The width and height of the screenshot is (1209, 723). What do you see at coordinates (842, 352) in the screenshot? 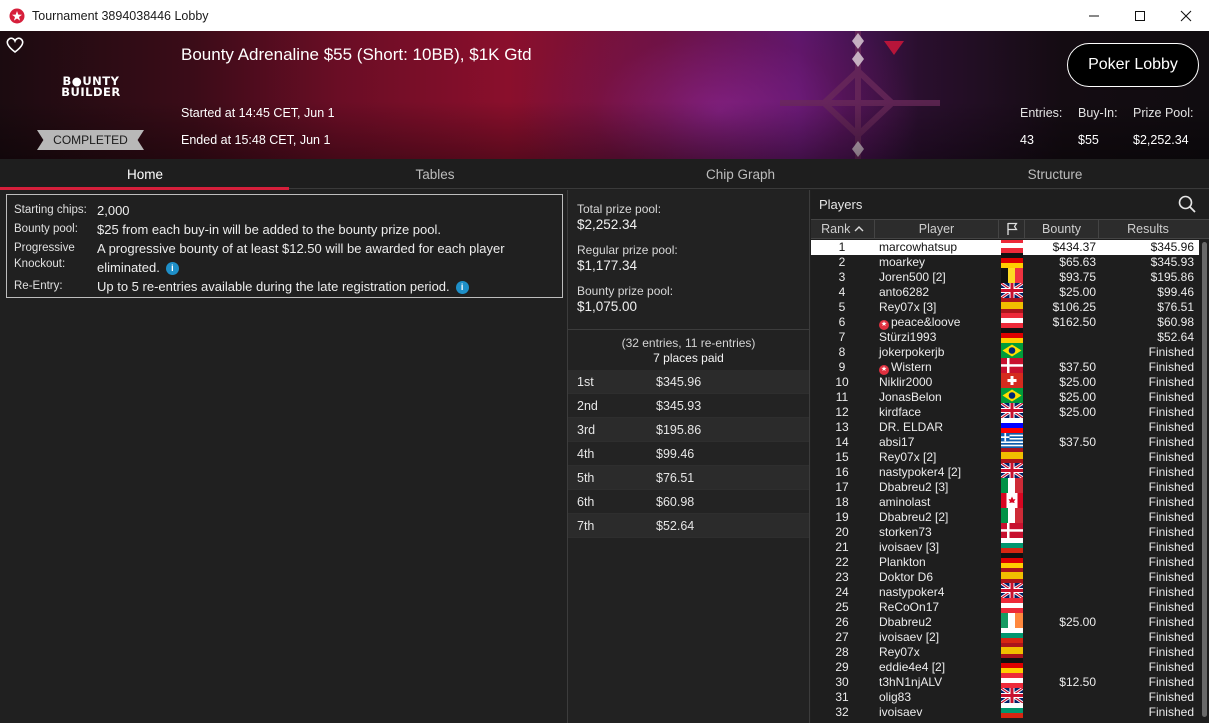
I see `player-rank: 8` at bounding box center [842, 352].